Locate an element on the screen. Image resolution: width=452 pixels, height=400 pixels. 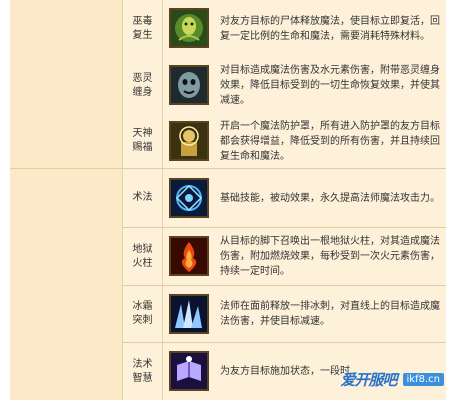
skill-name: 法术 智慧 is located at coordinates (143, 371).